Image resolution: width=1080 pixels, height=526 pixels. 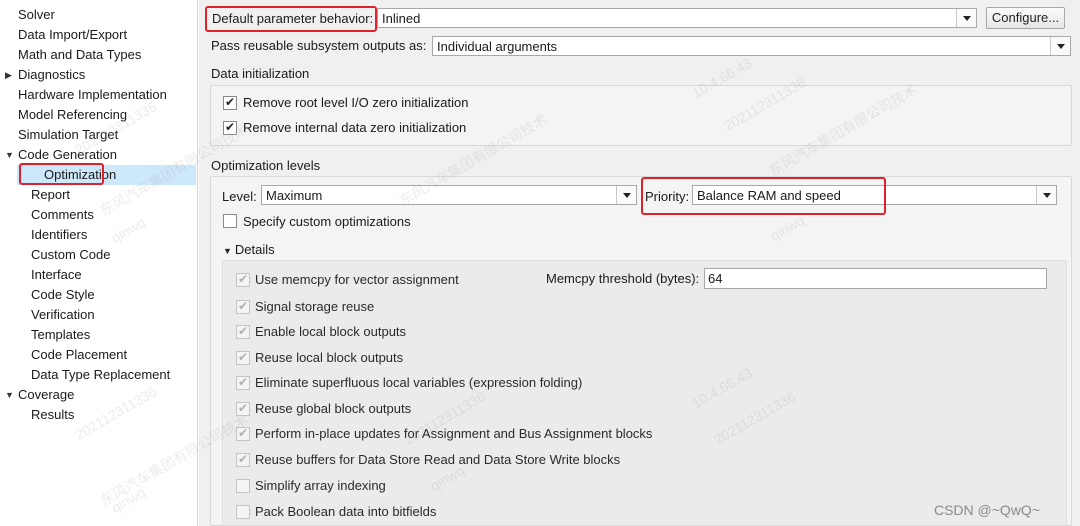 What do you see at coordinates (294, 195) in the screenshot?
I see `level-value: Maximum` at bounding box center [294, 195].